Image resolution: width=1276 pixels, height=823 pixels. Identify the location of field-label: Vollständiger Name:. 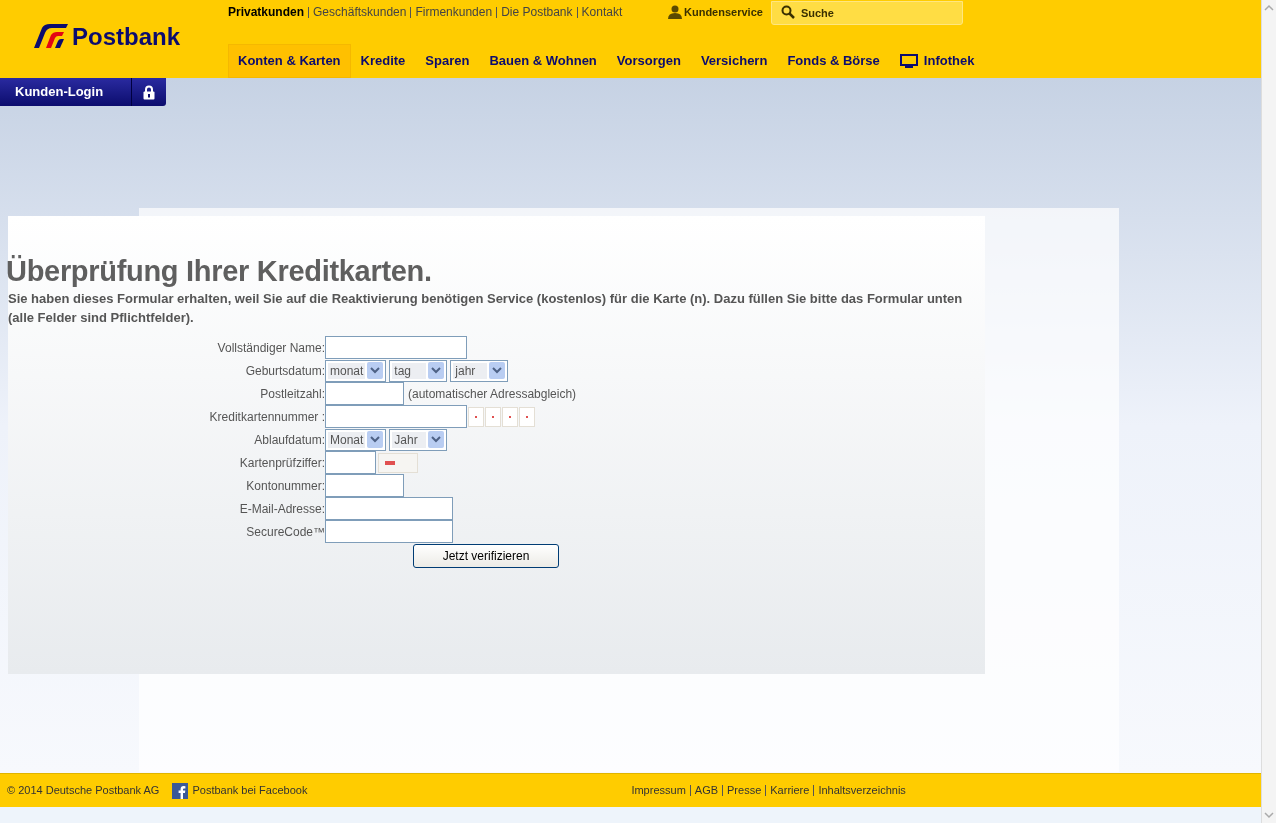
(270, 348).